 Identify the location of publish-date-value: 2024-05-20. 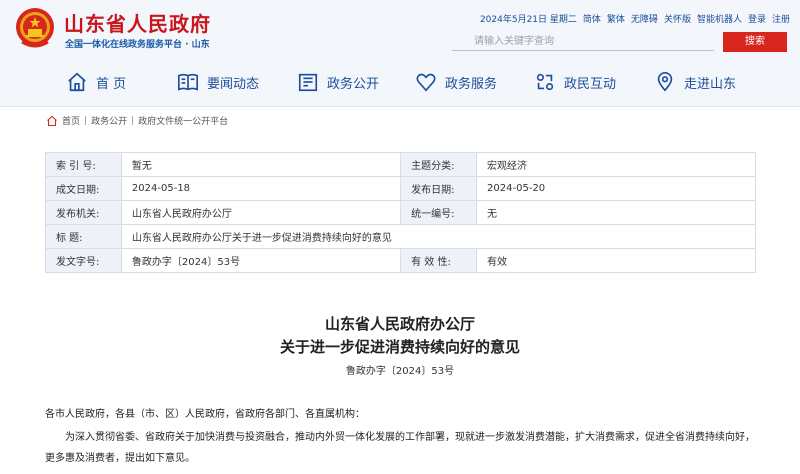
(616, 188).